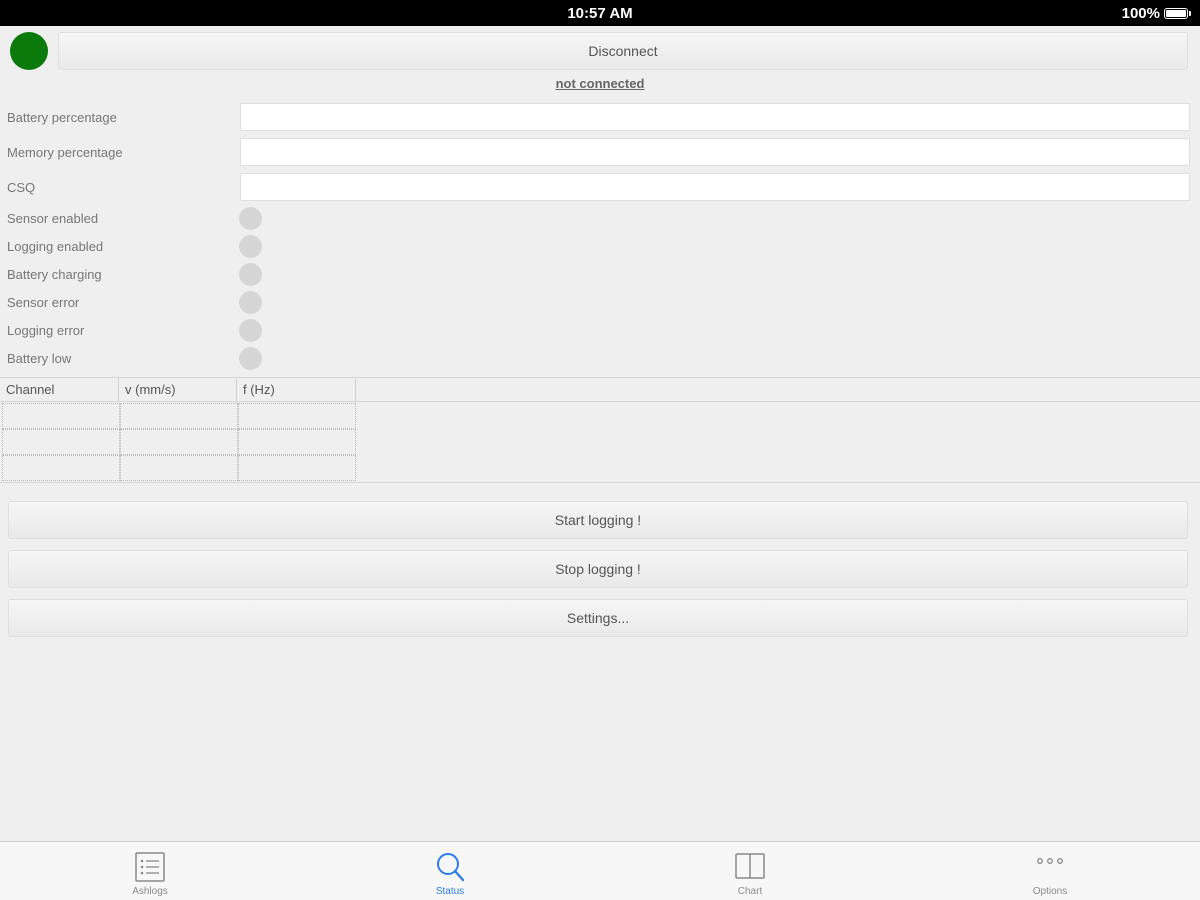 This screenshot has height=900, width=1200. Describe the element at coordinates (65, 152) in the screenshot. I see `memory-percentage-label: Memory percentage` at that location.